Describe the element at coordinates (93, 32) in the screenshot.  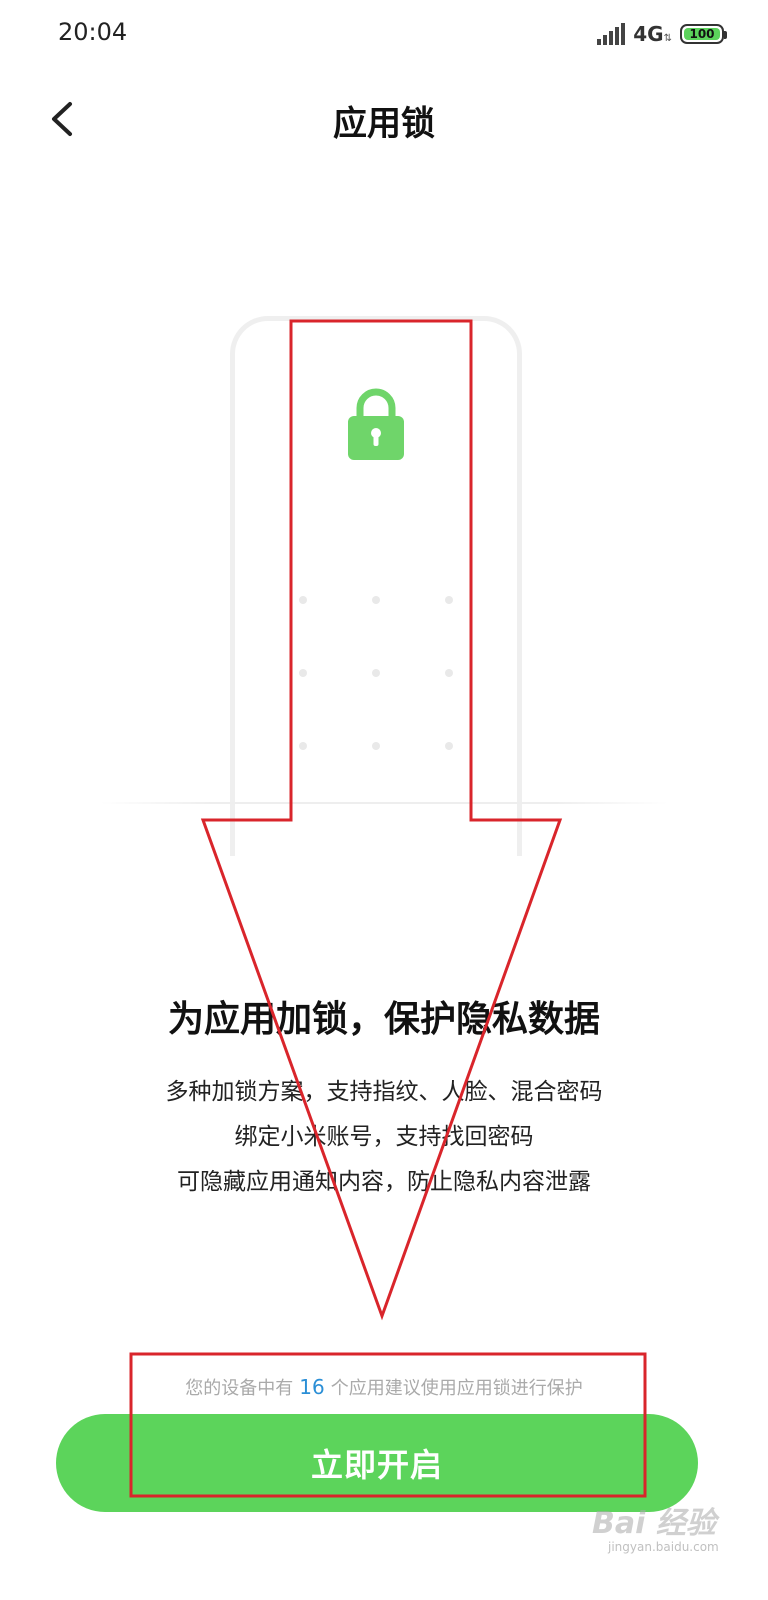
I see `status-time: 20:04` at that location.